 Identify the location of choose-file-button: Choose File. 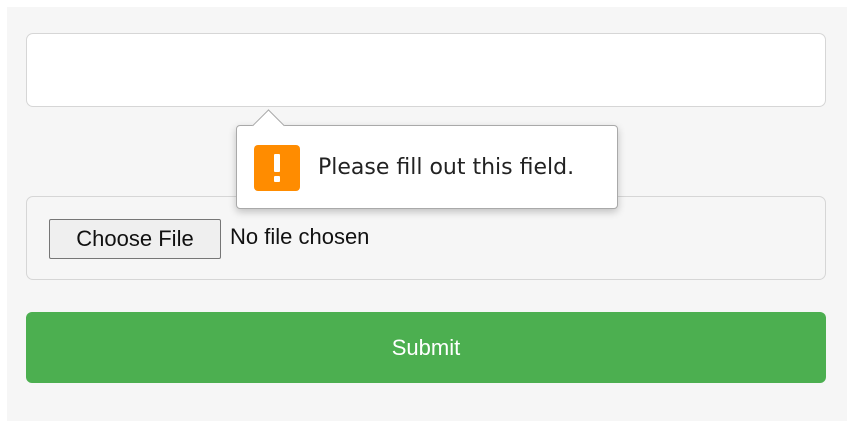
(135, 239).